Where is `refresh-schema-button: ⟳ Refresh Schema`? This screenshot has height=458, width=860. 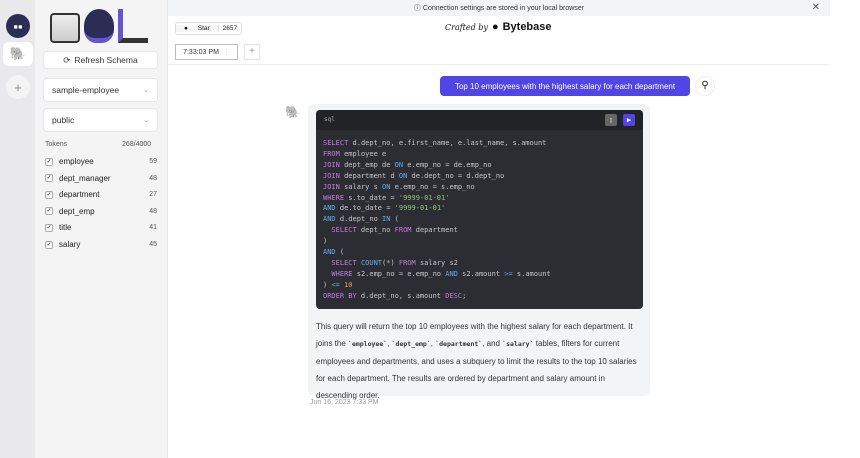 refresh-schema-button: ⟳ Refresh Schema is located at coordinates (100, 60).